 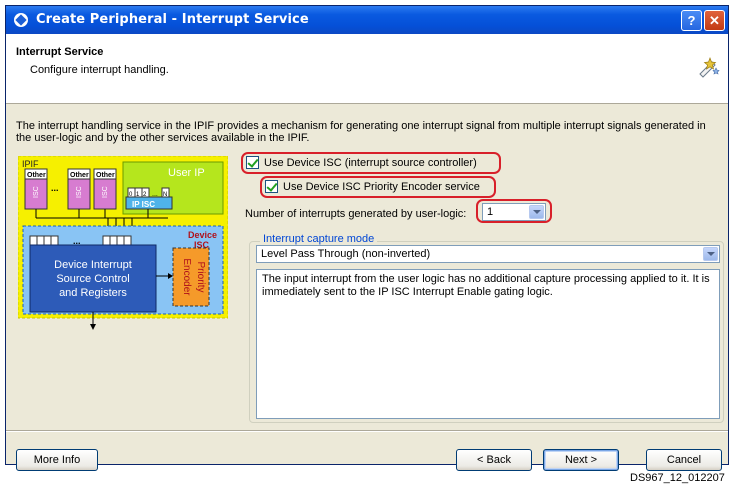 I want to click on ip-isc-label: IP ISC, so click(x=143, y=204).